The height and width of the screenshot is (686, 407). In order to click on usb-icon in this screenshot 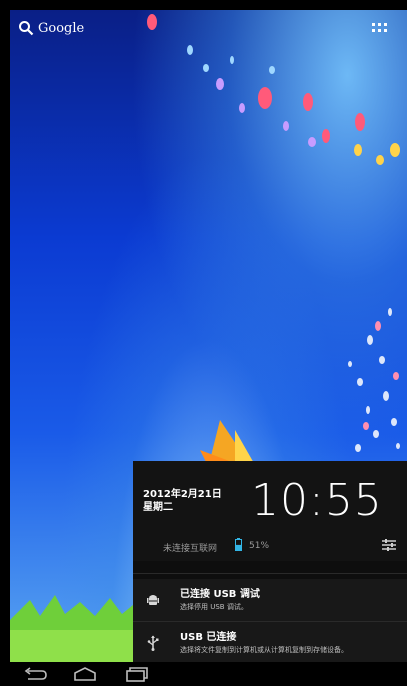, I will do `click(153, 643)`.